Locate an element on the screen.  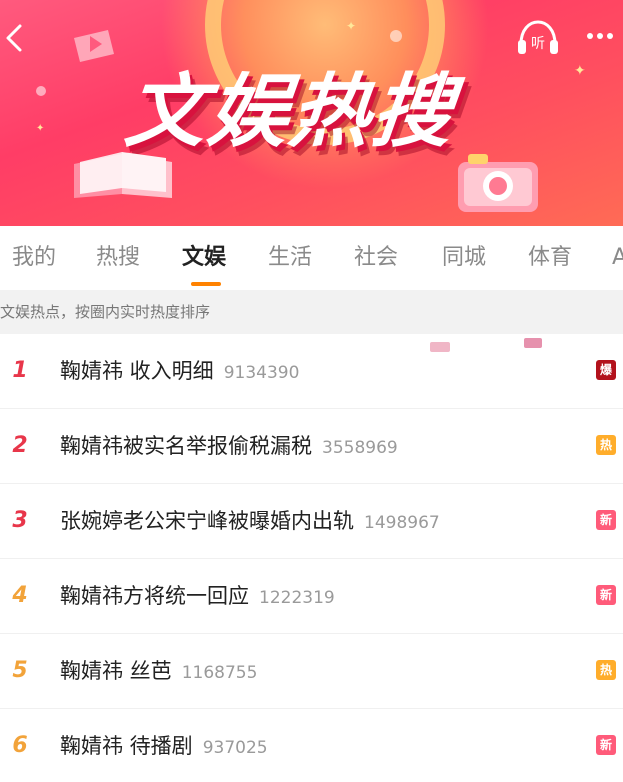
ticket-icon is located at coordinates (94, 46).